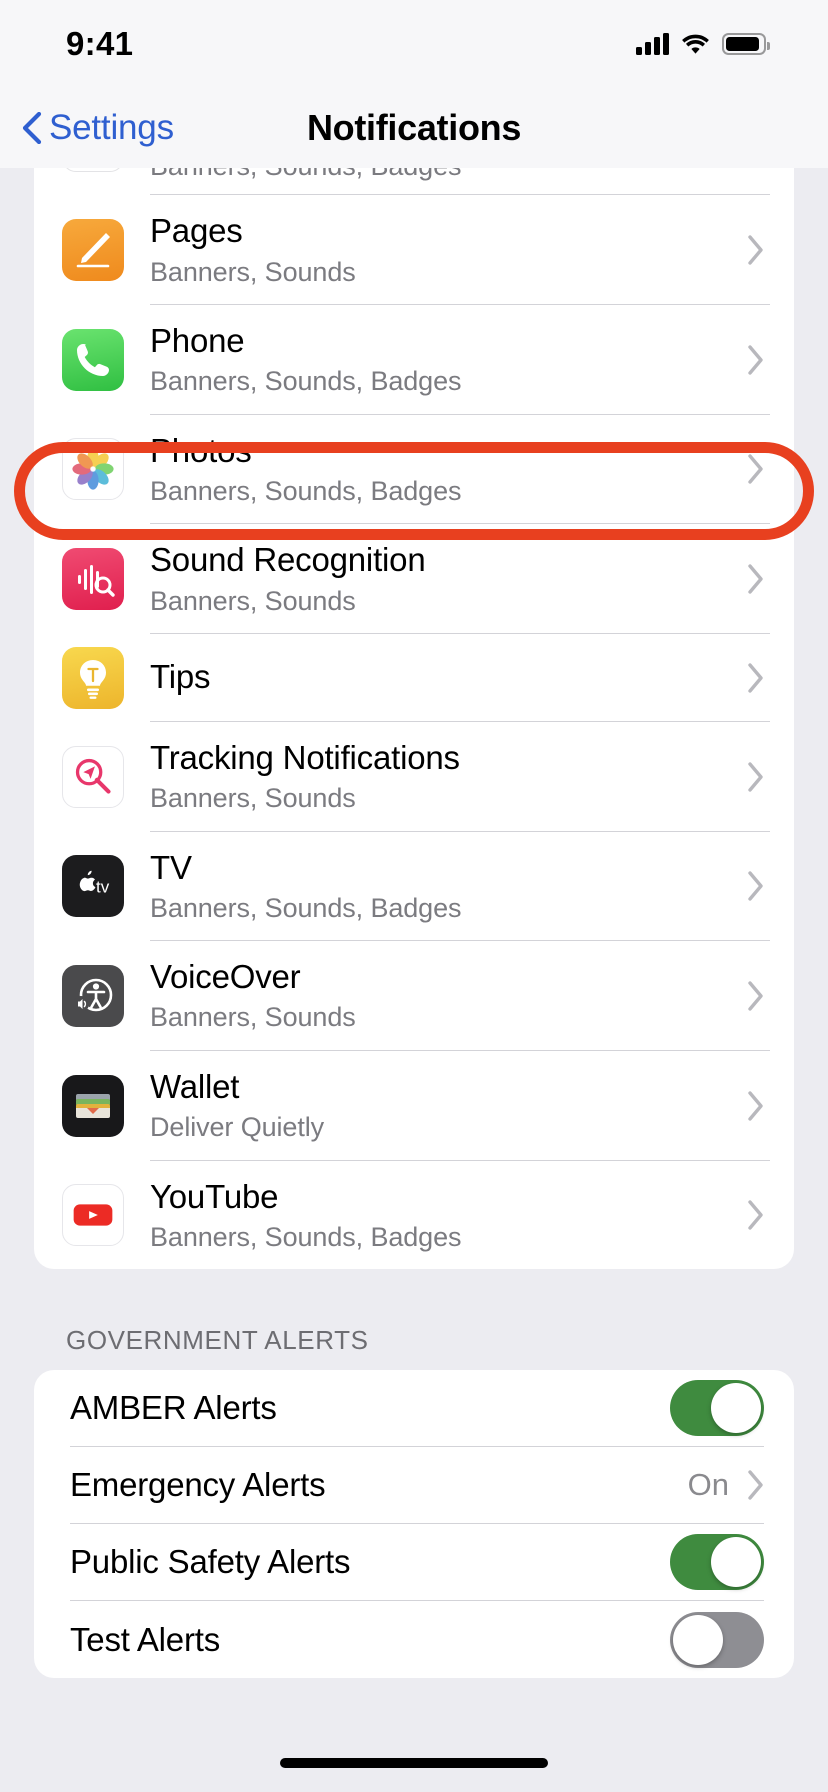 The image size is (828, 1792). Describe the element at coordinates (195, 1086) in the screenshot. I see `list-item-title: Wallet` at that location.